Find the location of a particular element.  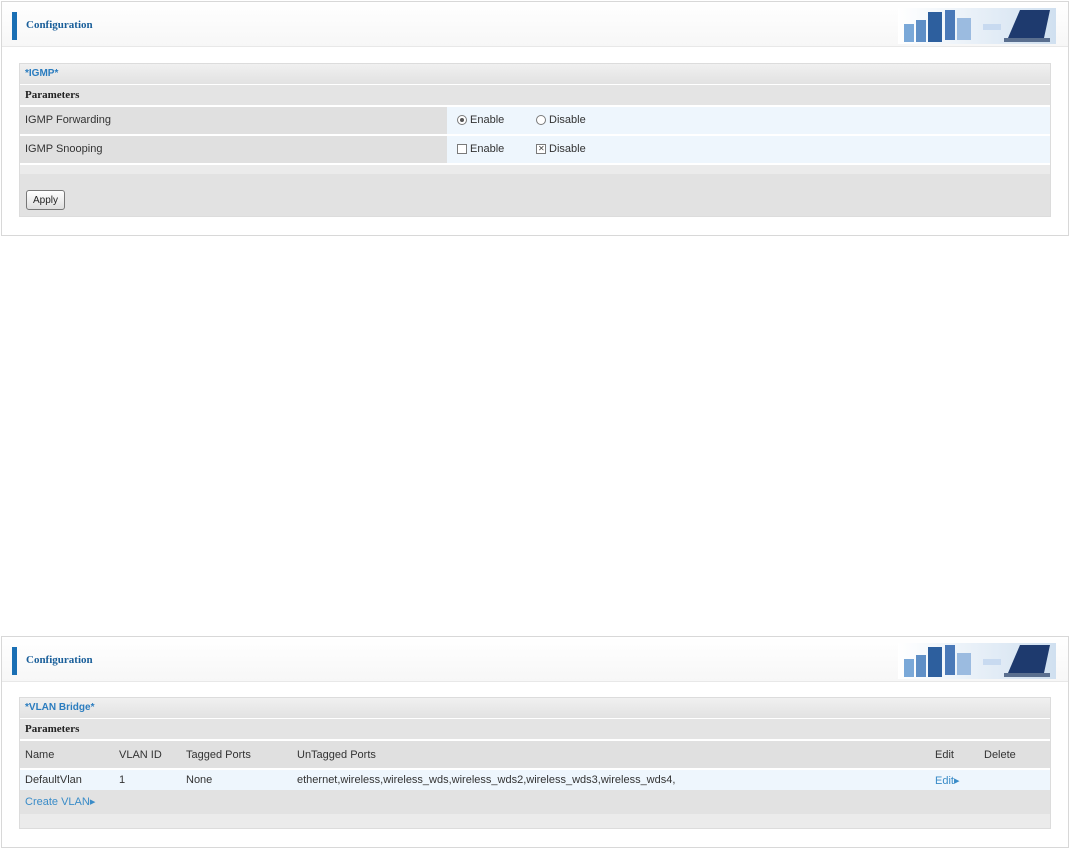

igmp-forwarding-options: Enable Disable is located at coordinates (748, 120).